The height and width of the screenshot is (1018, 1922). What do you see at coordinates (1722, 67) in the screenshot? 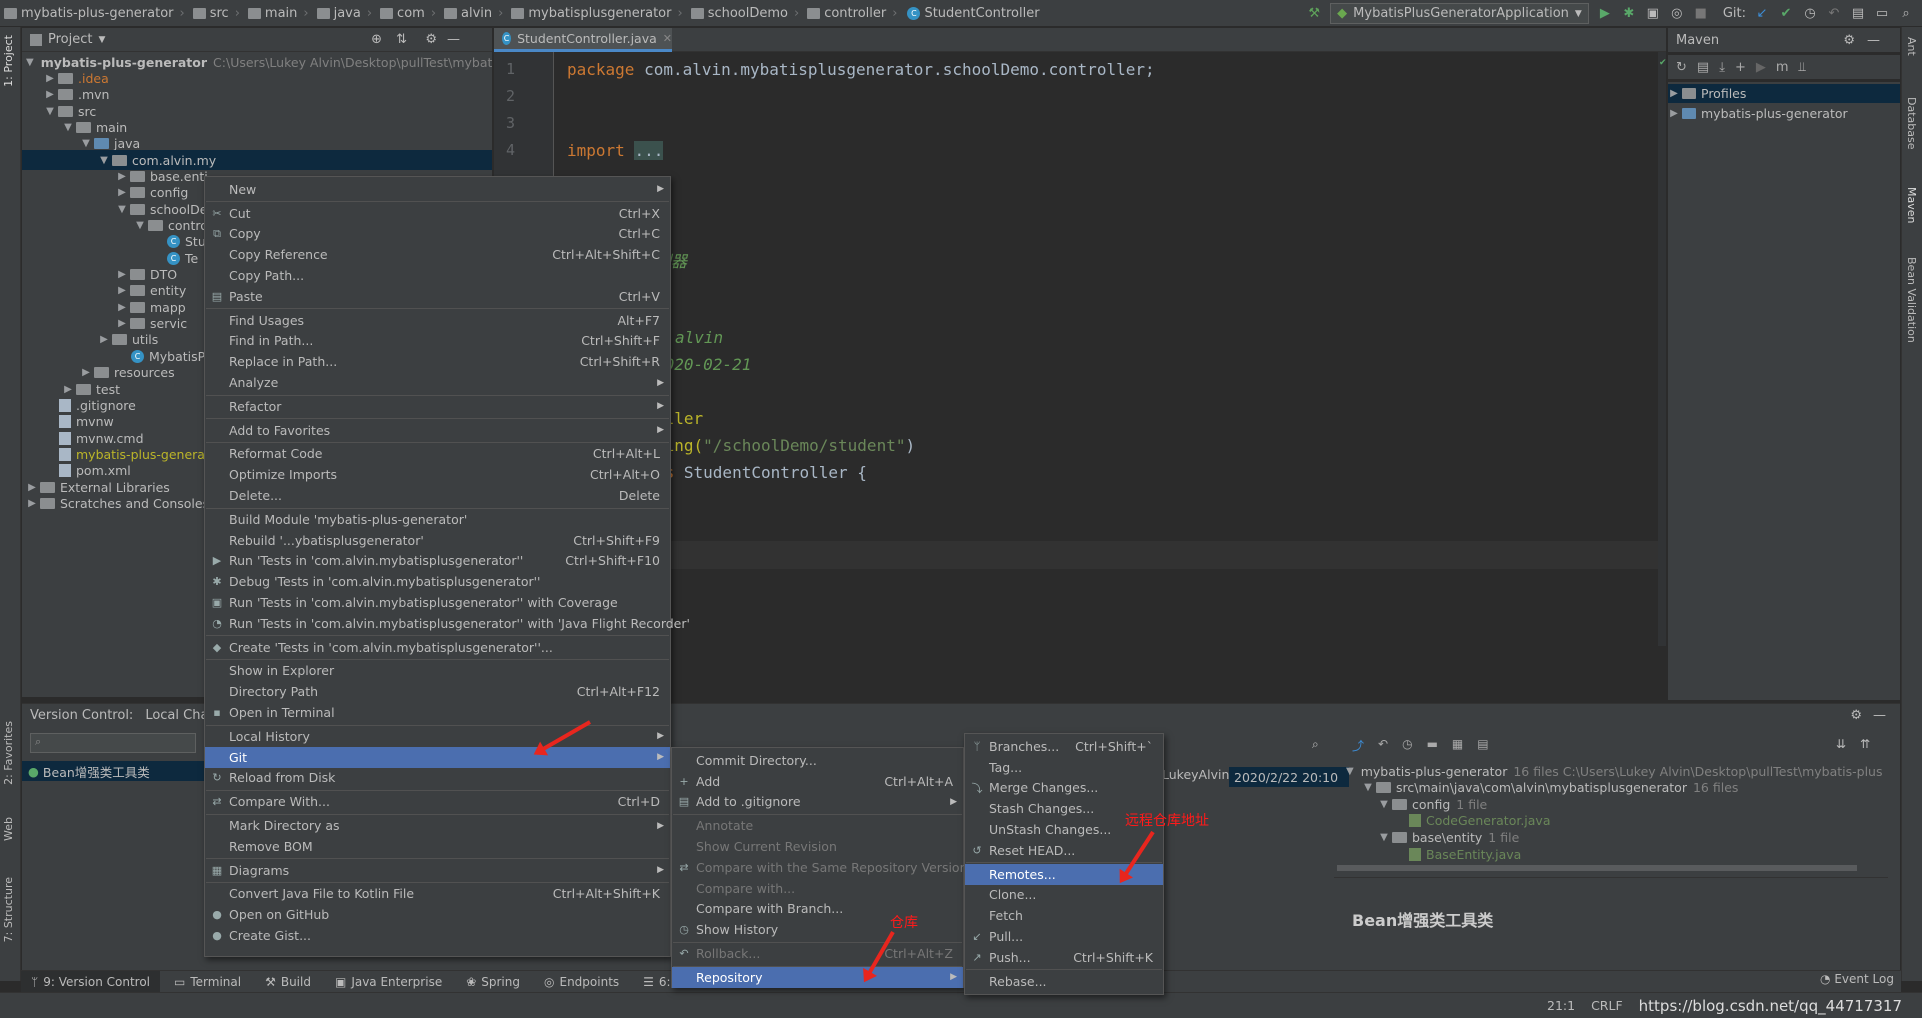
I see `download-icon: ⤓` at bounding box center [1722, 67].